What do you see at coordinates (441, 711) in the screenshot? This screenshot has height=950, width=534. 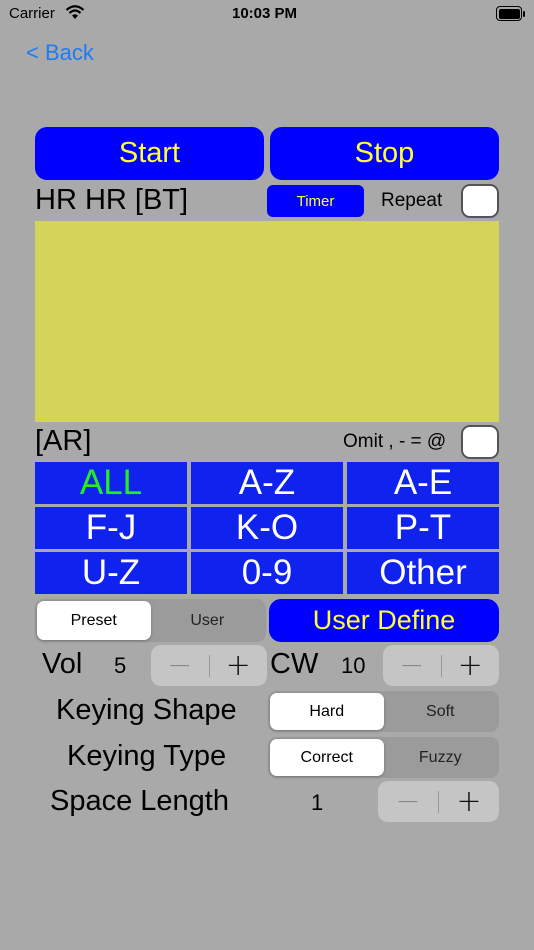 I see `segment-soft: Soft` at bounding box center [441, 711].